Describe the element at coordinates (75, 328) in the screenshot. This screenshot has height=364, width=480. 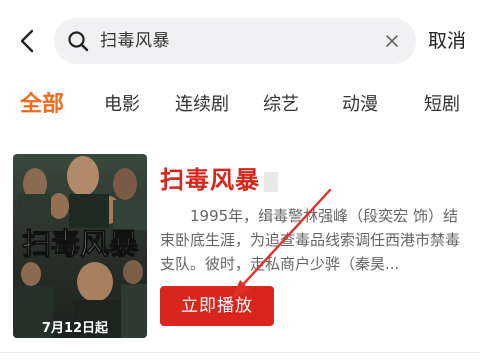
I see `poster-date: 7月12日起` at that location.